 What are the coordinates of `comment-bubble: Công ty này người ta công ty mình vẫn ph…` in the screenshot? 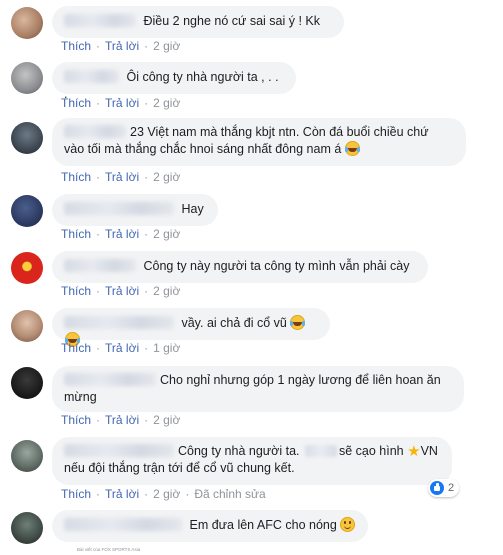 It's located at (240, 267).